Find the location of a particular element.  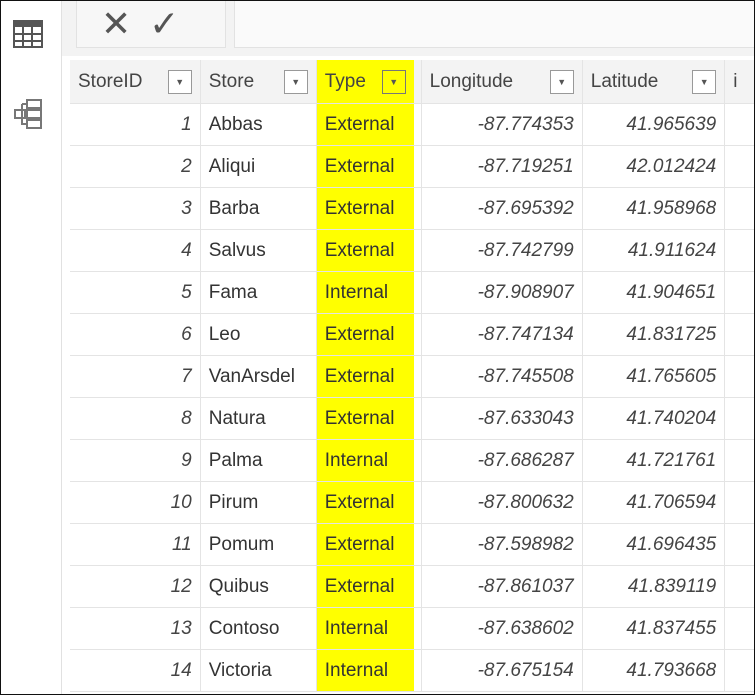

table-row: 2 Aliqui External -87.719251 42.012424 is located at coordinates (412, 167).